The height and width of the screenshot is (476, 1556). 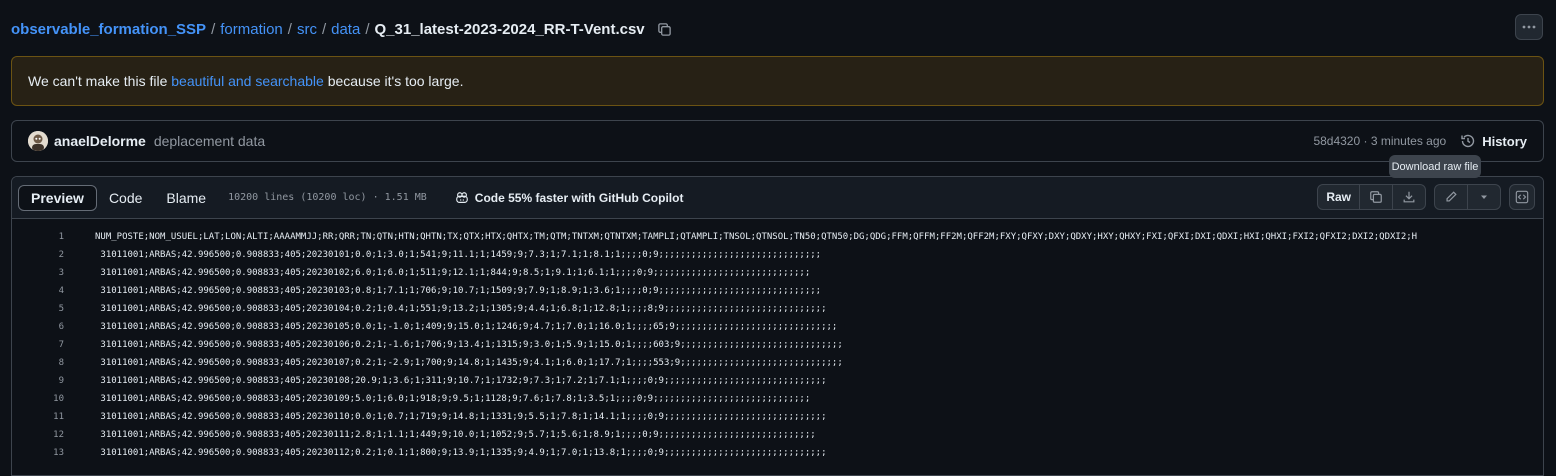 What do you see at coordinates (38, 417) in the screenshot?
I see `line-number: 11` at bounding box center [38, 417].